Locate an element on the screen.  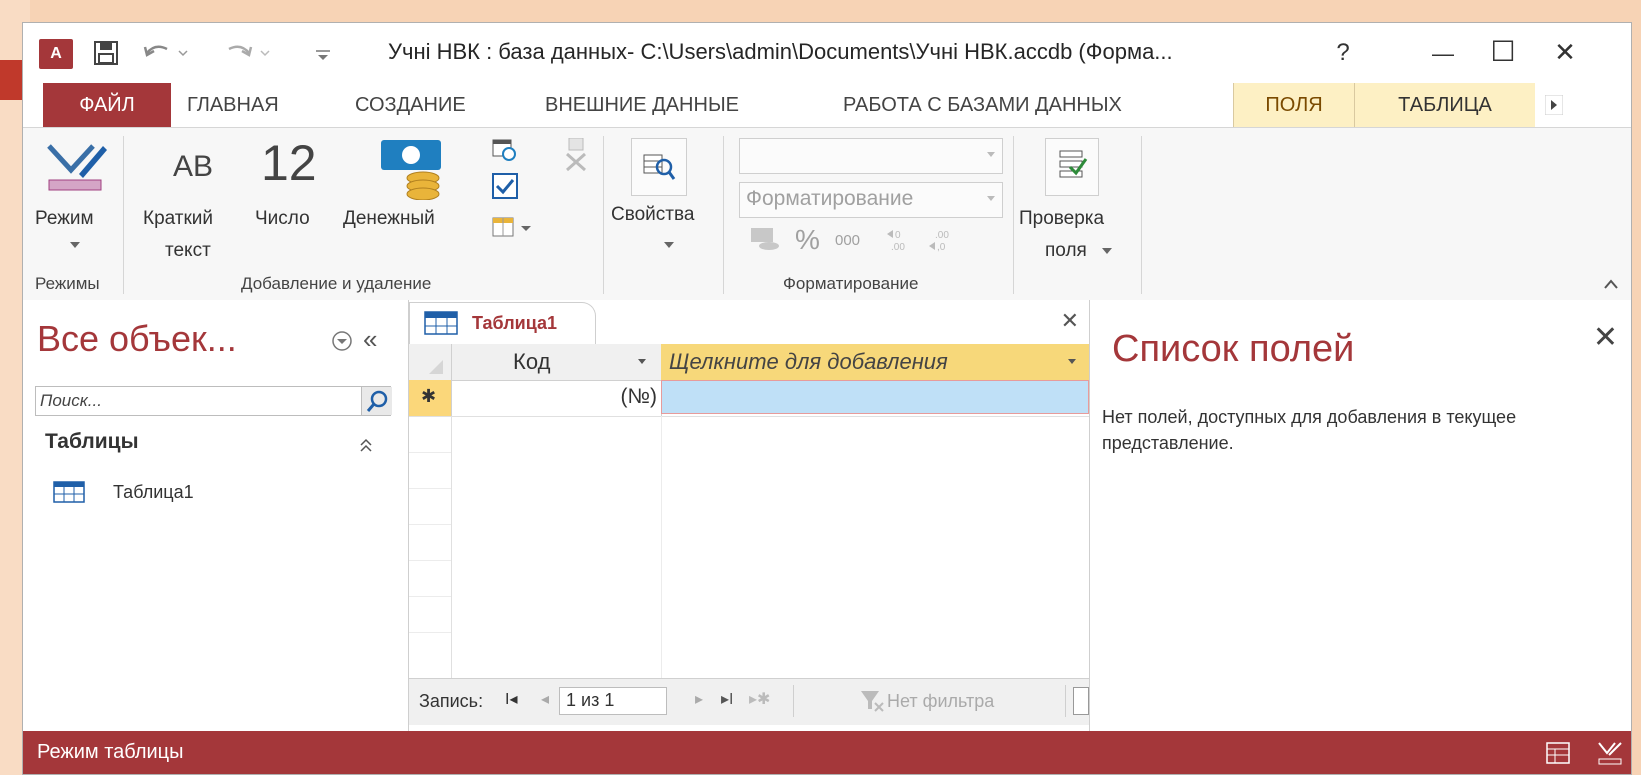
view-mode-dropdown-icon is located at coordinates (75, 245).